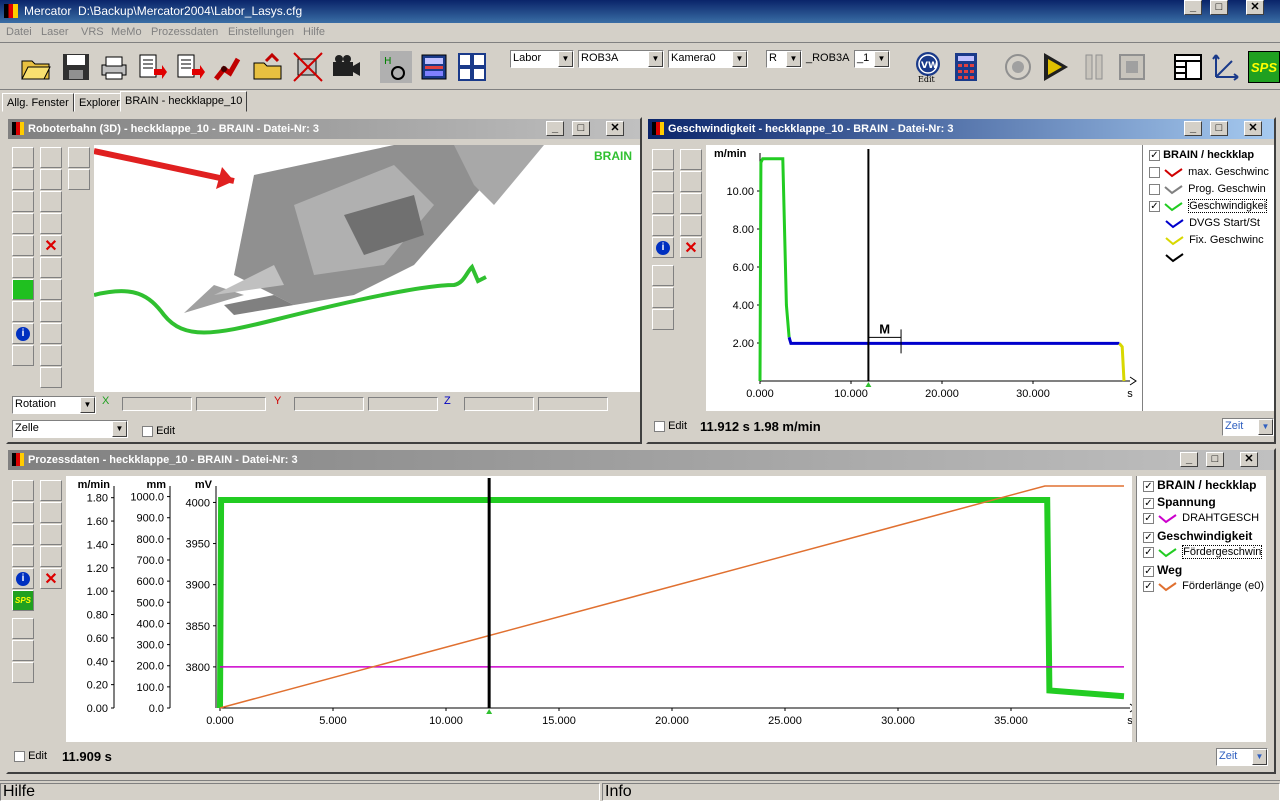 The image size is (1280, 801). What do you see at coordinates (126, 32) in the screenshot?
I see `menu-memo: MeMo` at bounding box center [126, 32].